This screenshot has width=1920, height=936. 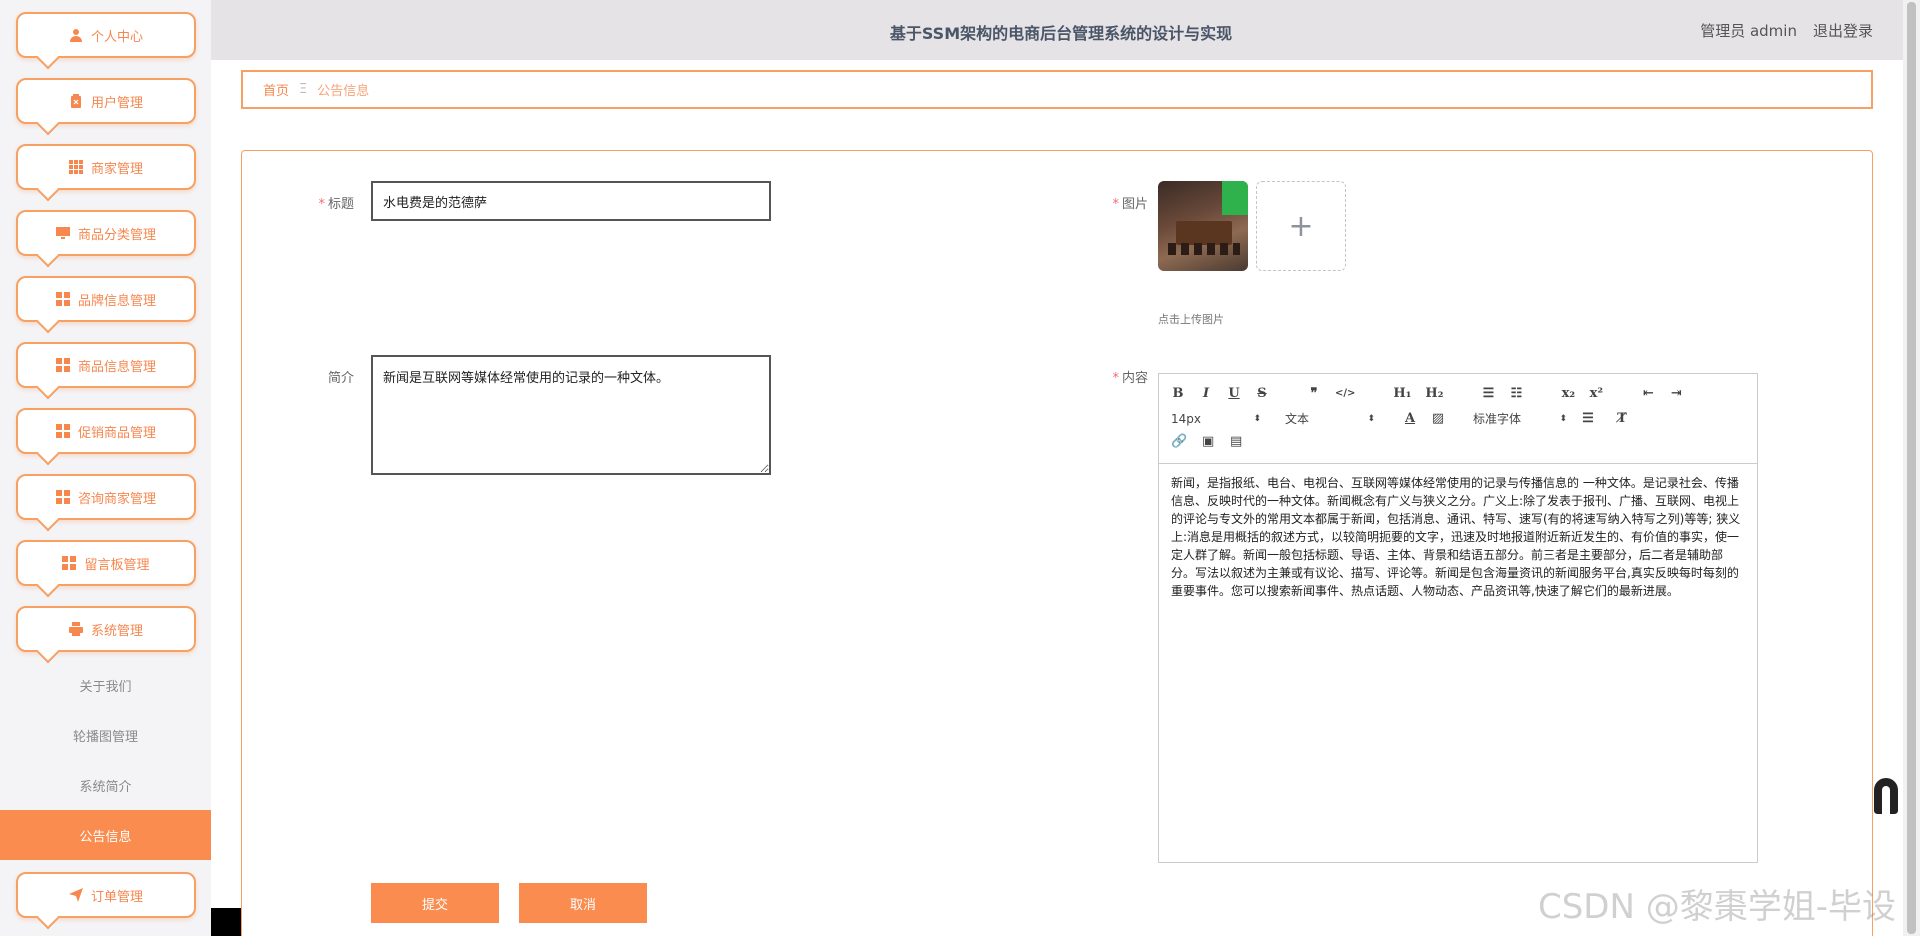 I want to click on title-input, so click(x=571, y=201).